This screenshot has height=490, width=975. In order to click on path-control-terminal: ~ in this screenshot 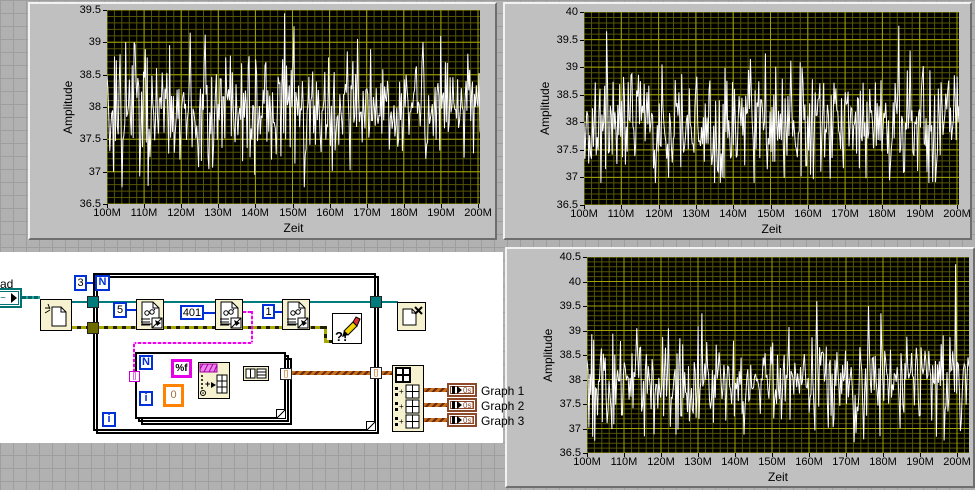, I will do `click(11, 298)`.